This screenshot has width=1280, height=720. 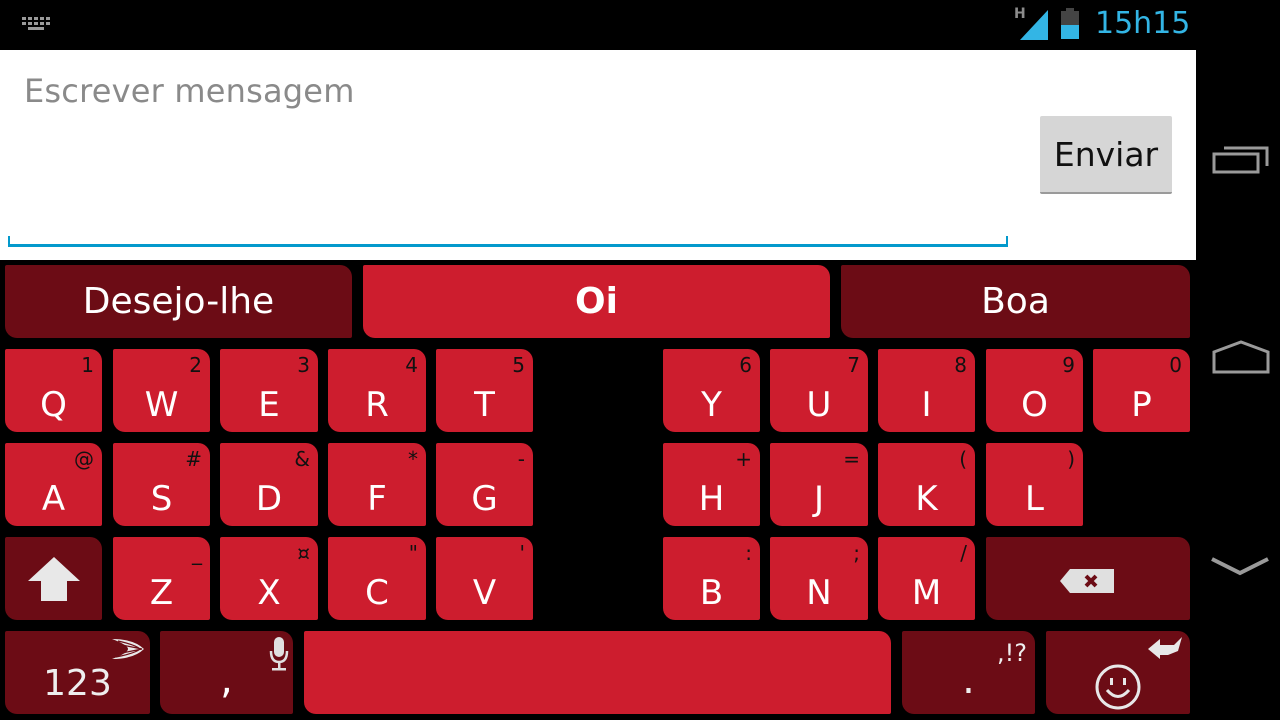 I want to click on key-alt-label: 7, so click(x=853, y=365).